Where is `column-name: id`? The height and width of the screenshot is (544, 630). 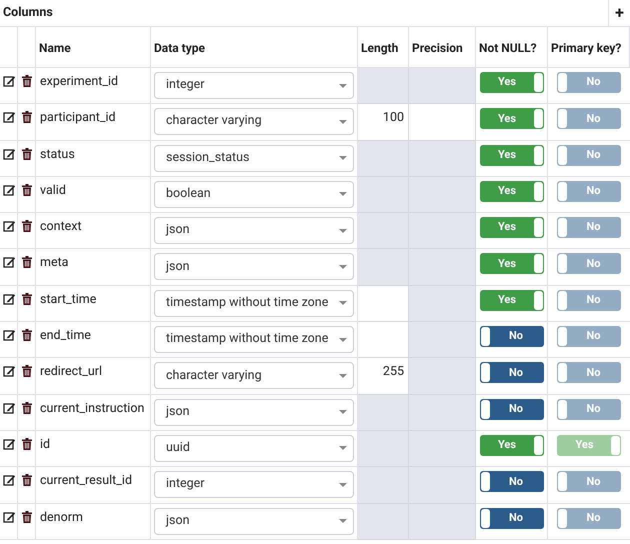
column-name: id is located at coordinates (45, 444).